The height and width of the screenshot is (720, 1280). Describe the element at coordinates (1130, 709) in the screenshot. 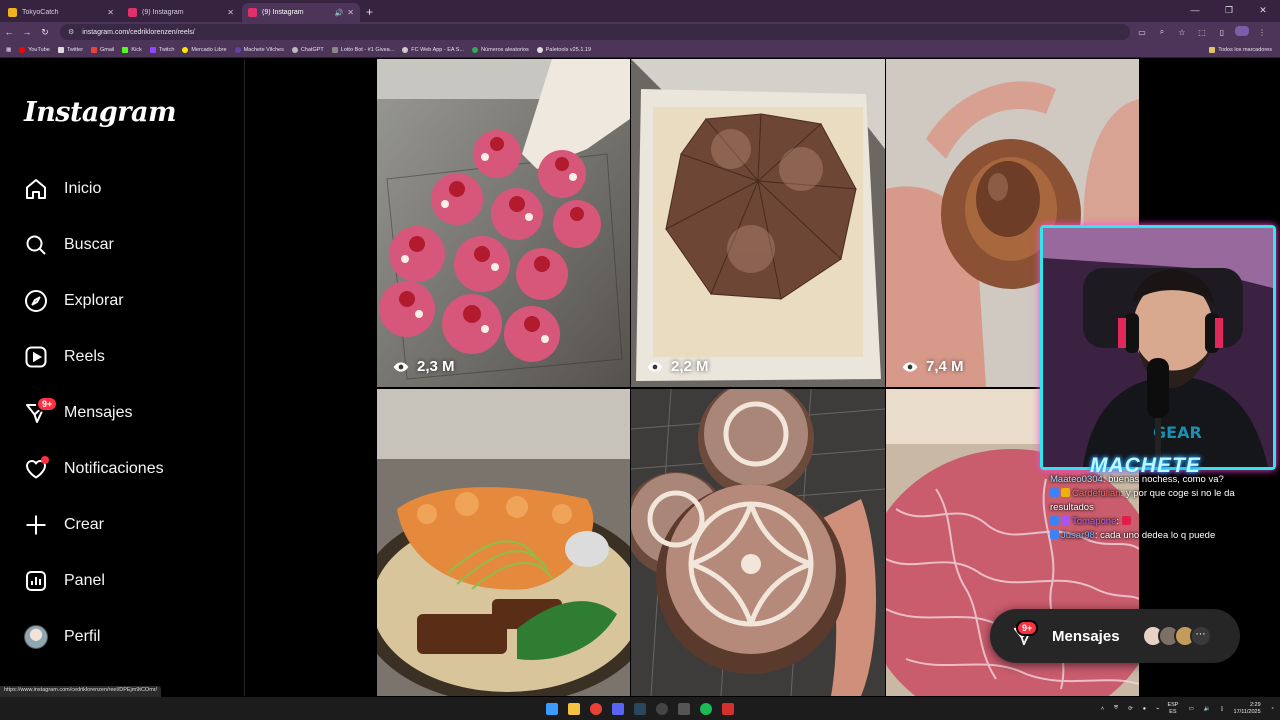

I see `sync-icon: ⟳` at that location.